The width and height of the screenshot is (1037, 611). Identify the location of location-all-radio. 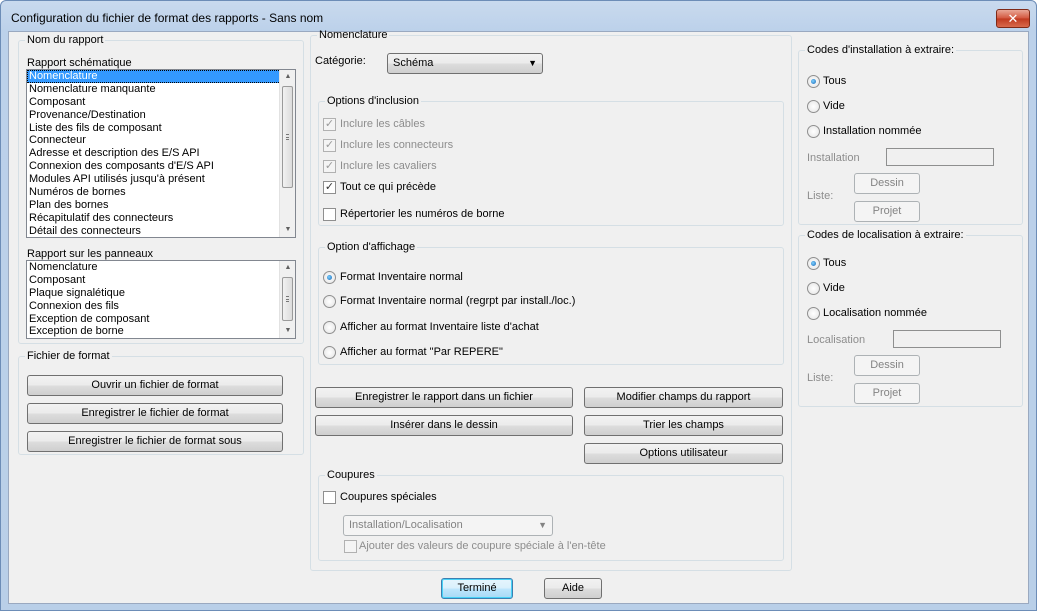
(813, 263).